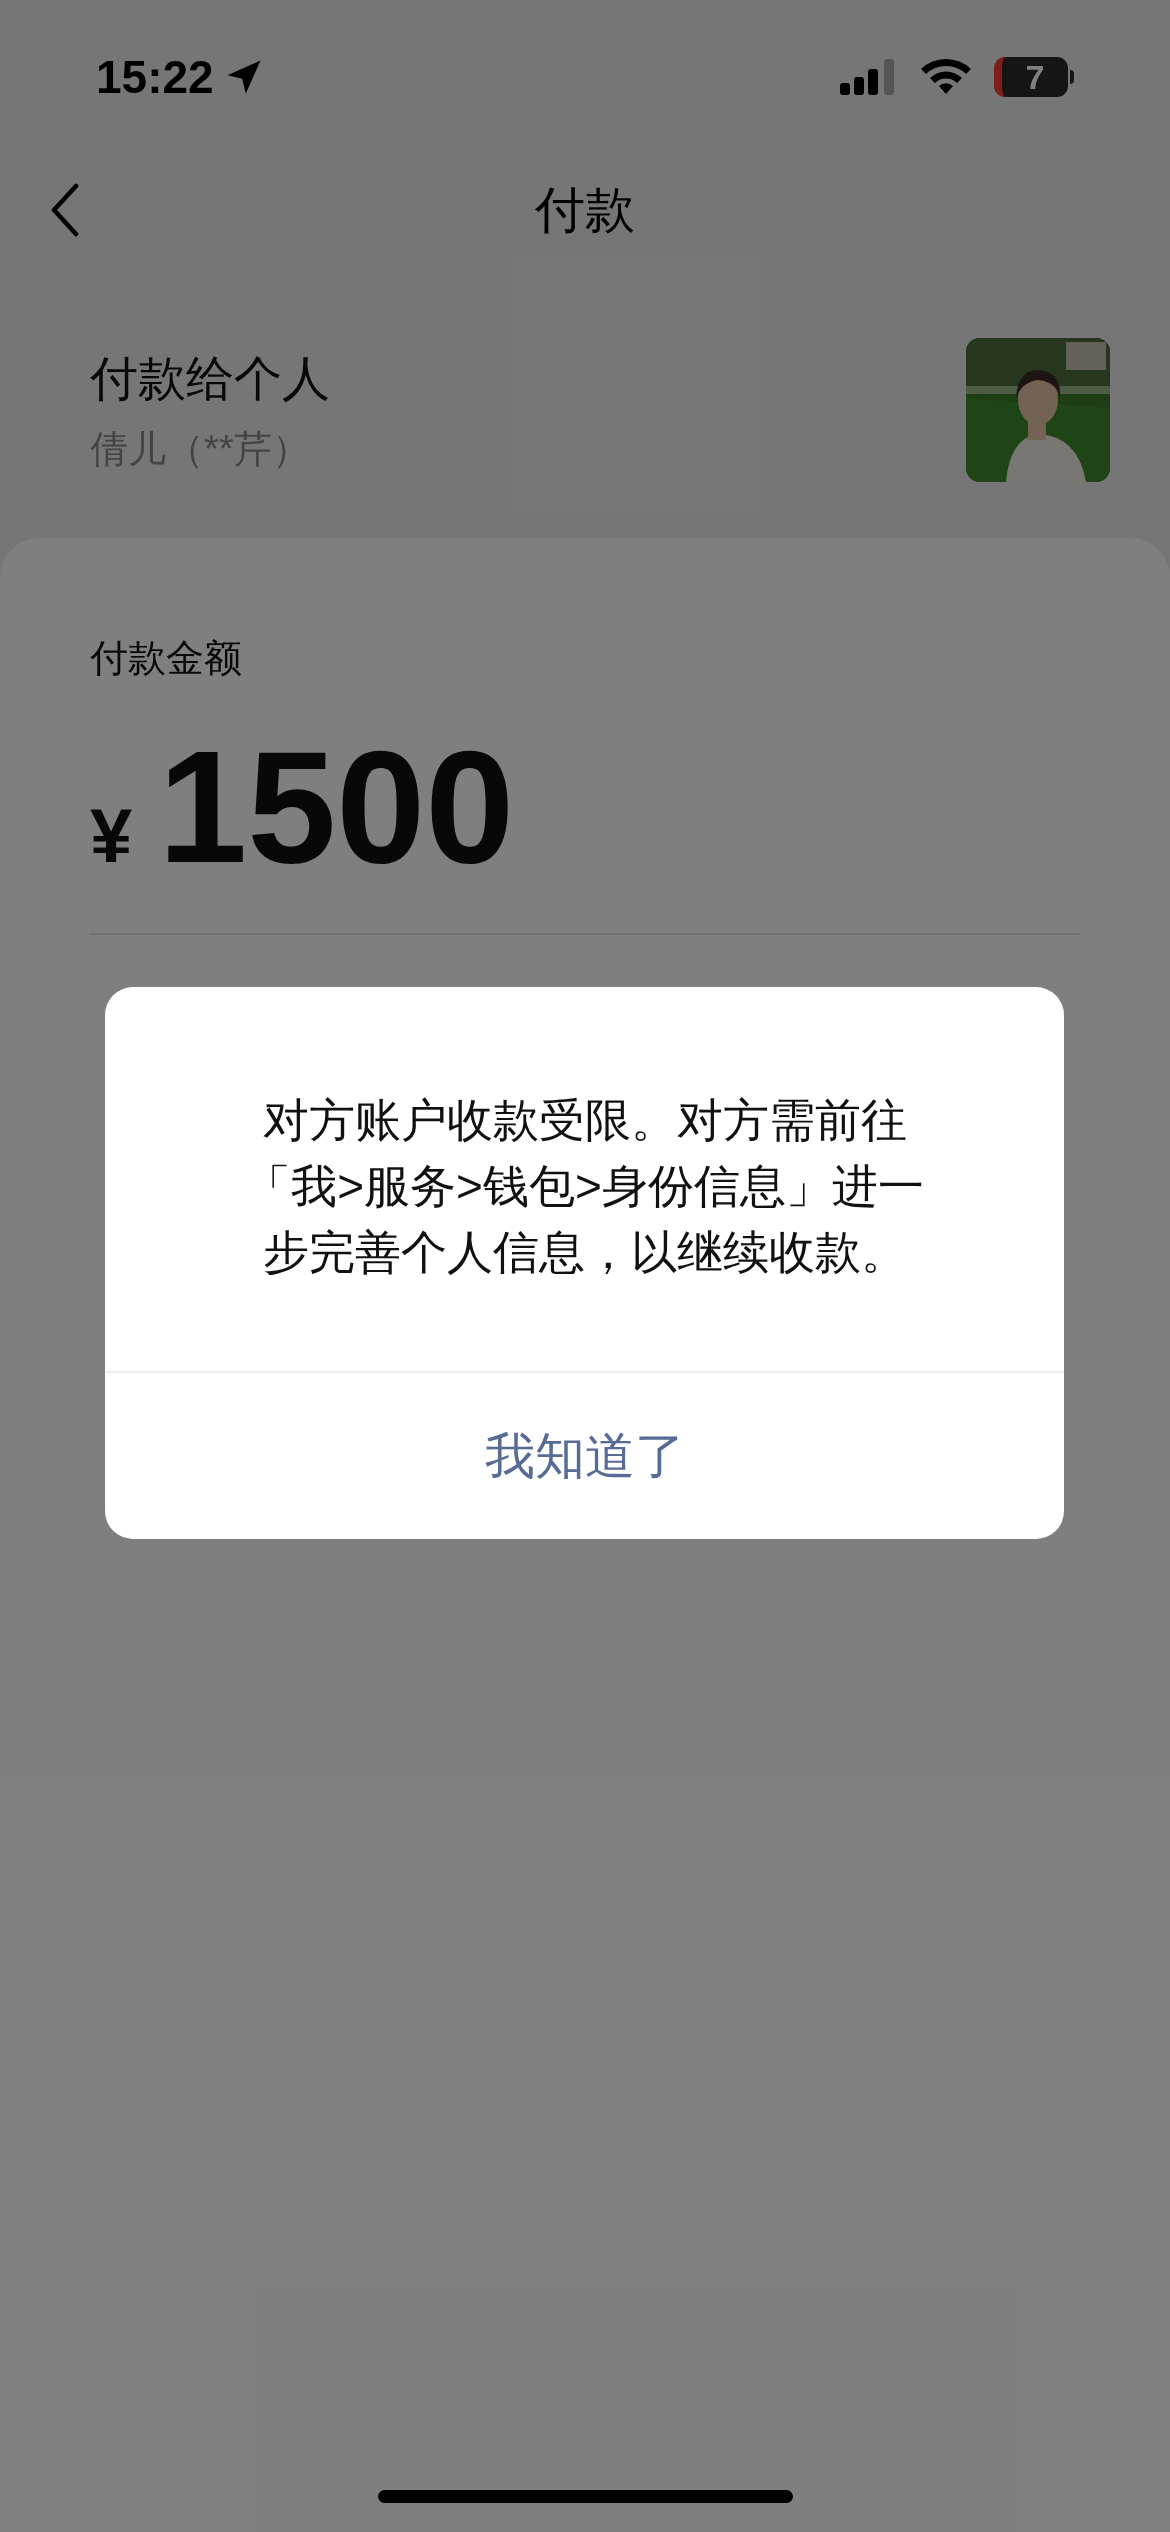 This screenshot has height=2532, width=1170. I want to click on payee-heading: 付款给个人, so click(210, 378).